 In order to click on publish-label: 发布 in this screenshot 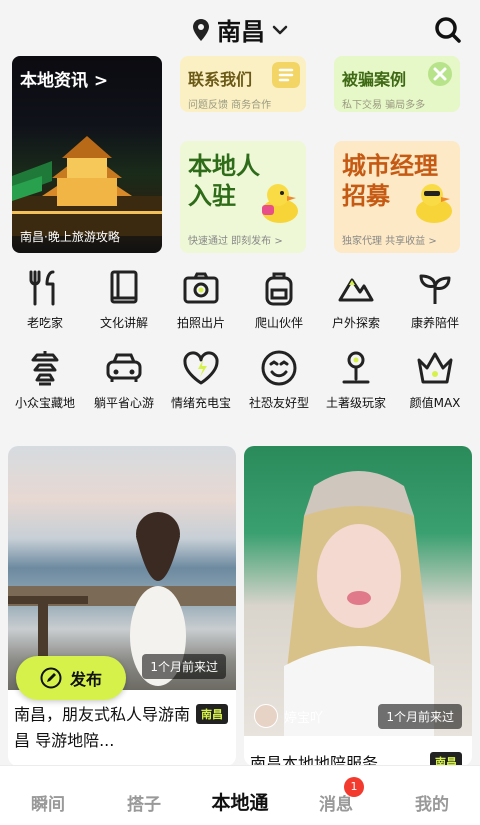, I will do `click(85, 679)`.